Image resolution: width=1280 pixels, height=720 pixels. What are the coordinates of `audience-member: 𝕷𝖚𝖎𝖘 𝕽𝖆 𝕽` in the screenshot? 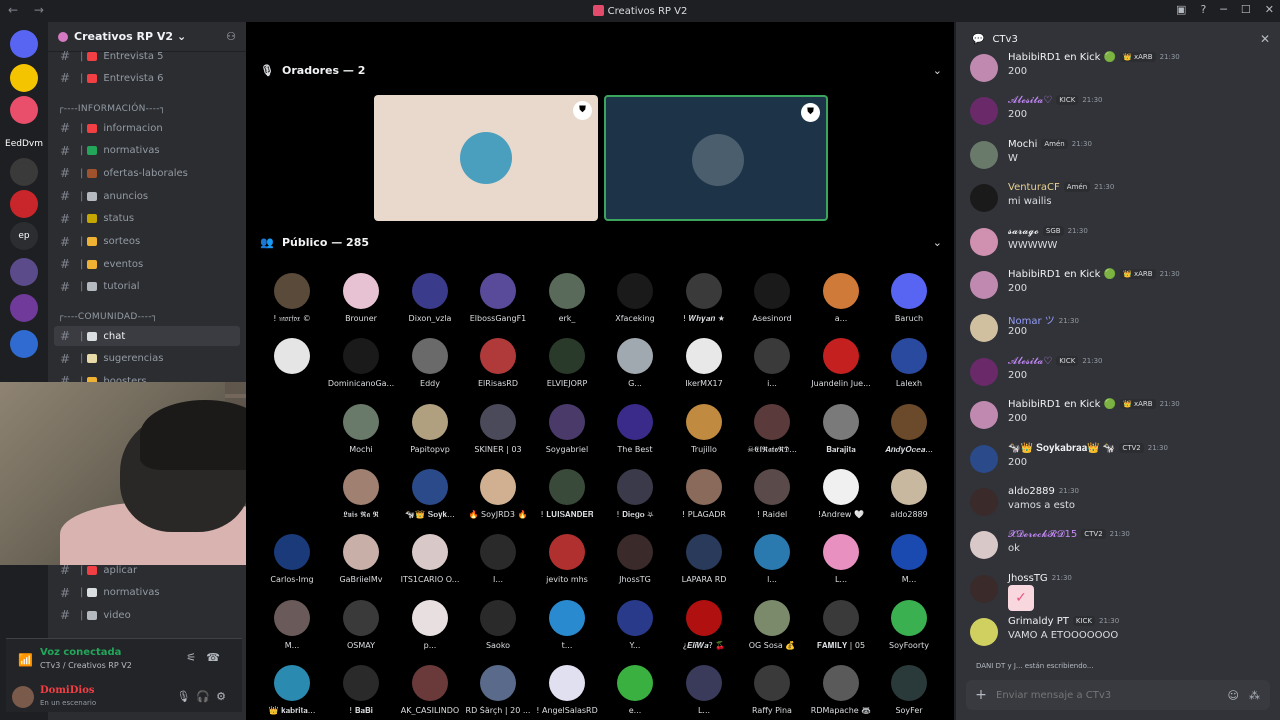 It's located at (361, 494).